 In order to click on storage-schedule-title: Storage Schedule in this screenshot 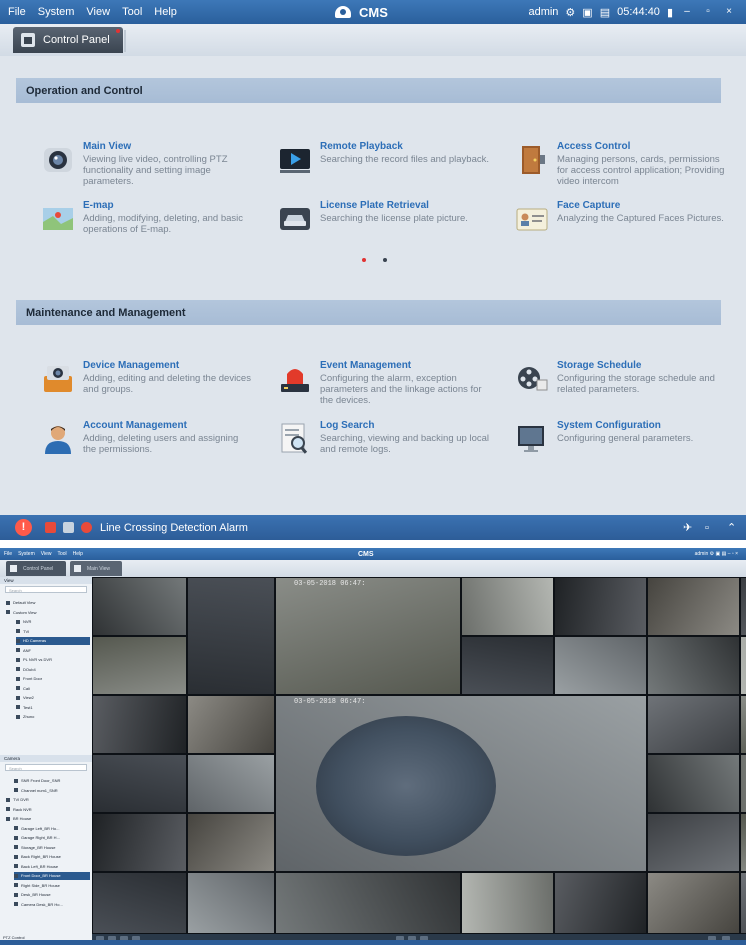, I will do `click(599, 365)`.